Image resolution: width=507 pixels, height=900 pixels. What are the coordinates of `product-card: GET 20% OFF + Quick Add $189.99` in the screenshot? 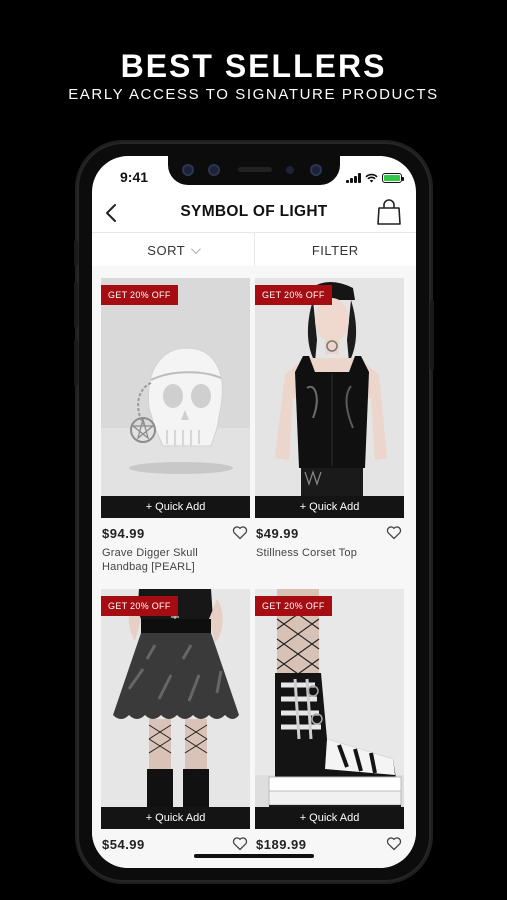 It's located at (329, 728).